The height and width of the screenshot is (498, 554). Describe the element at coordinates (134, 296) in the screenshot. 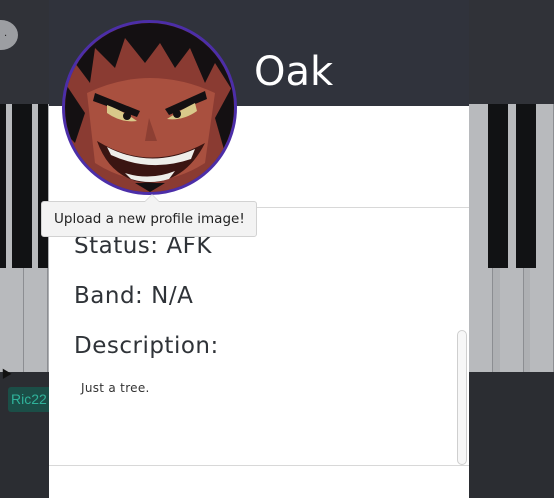

I see `band-field: Band: N/A` at that location.